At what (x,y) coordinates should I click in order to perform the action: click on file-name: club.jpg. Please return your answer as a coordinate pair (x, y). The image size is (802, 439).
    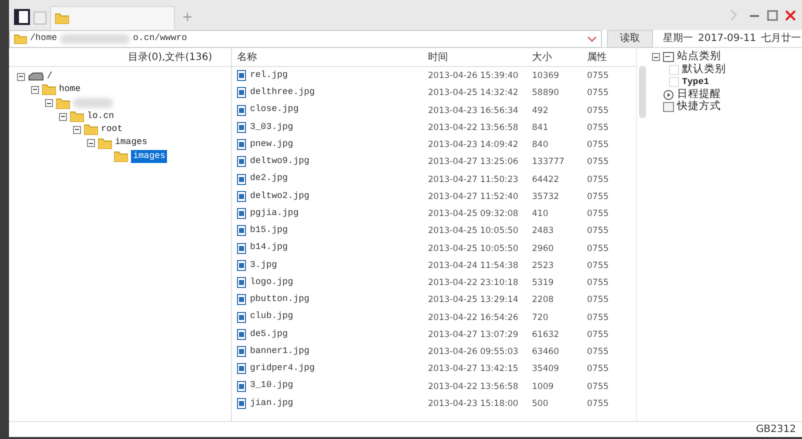
    Looking at the image, I should click on (272, 317).